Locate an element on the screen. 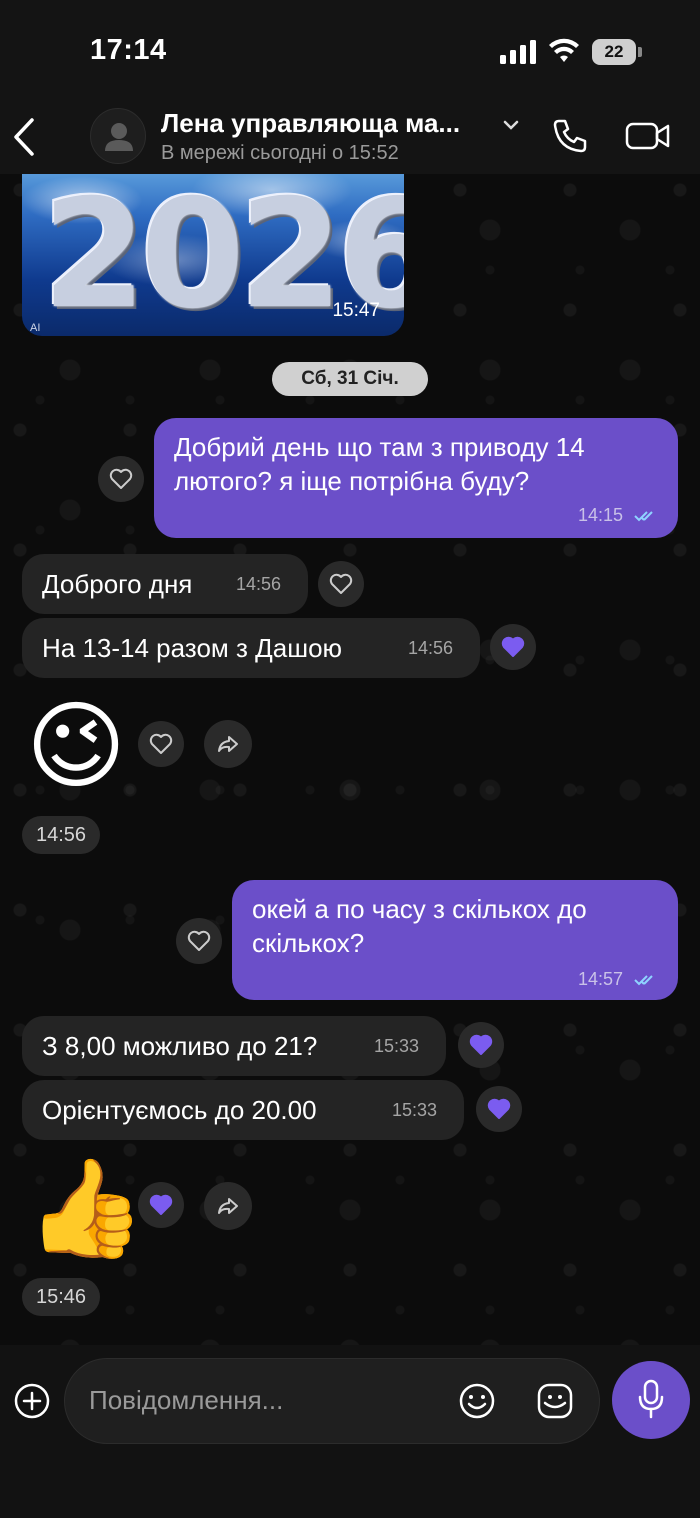 The width and height of the screenshot is (700, 1518). image-watermark: AI is located at coordinates (35, 328).